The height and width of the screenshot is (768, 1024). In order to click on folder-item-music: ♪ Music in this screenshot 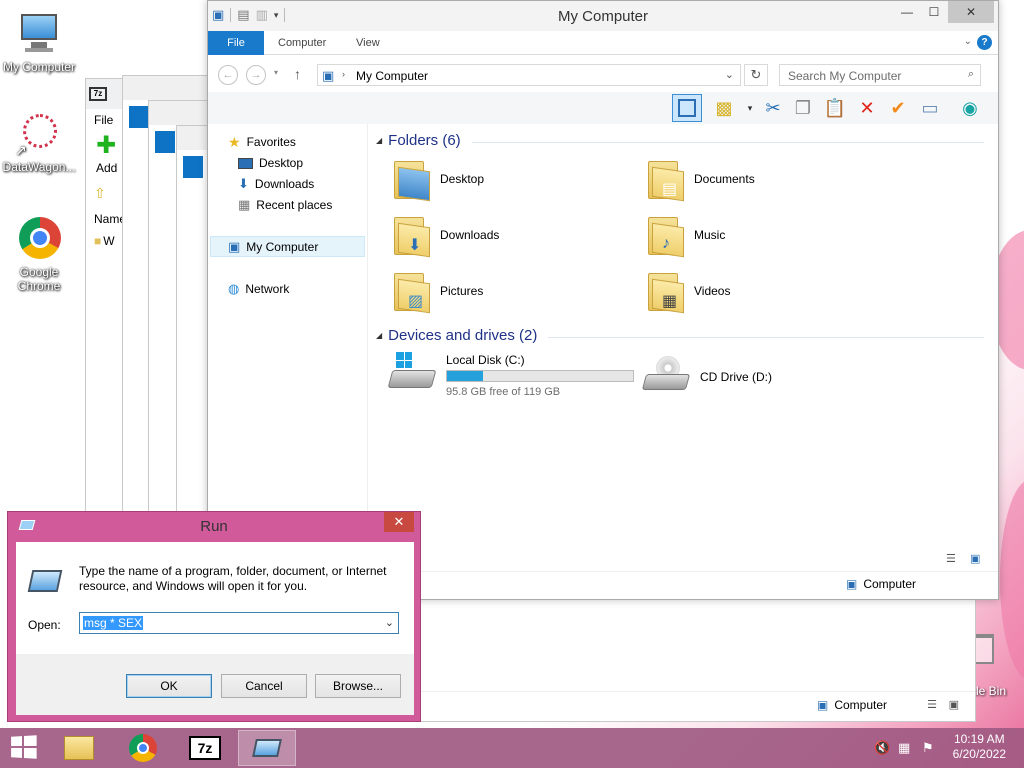, I will do `click(683, 235)`.